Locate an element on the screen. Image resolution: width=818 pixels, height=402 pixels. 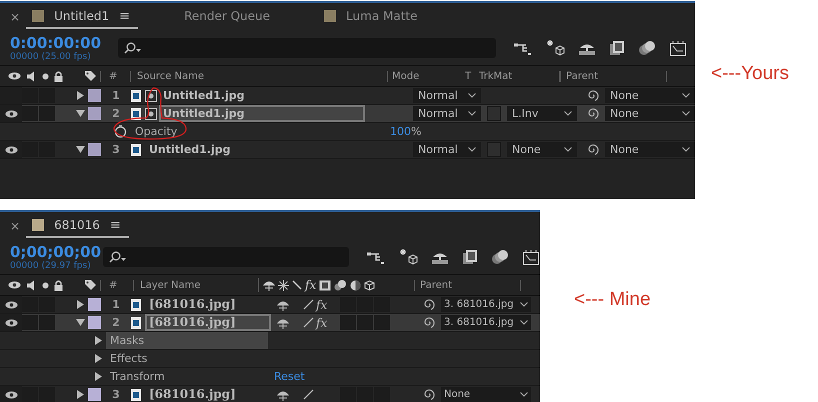
stopwatch-icon is located at coordinates (120, 131).